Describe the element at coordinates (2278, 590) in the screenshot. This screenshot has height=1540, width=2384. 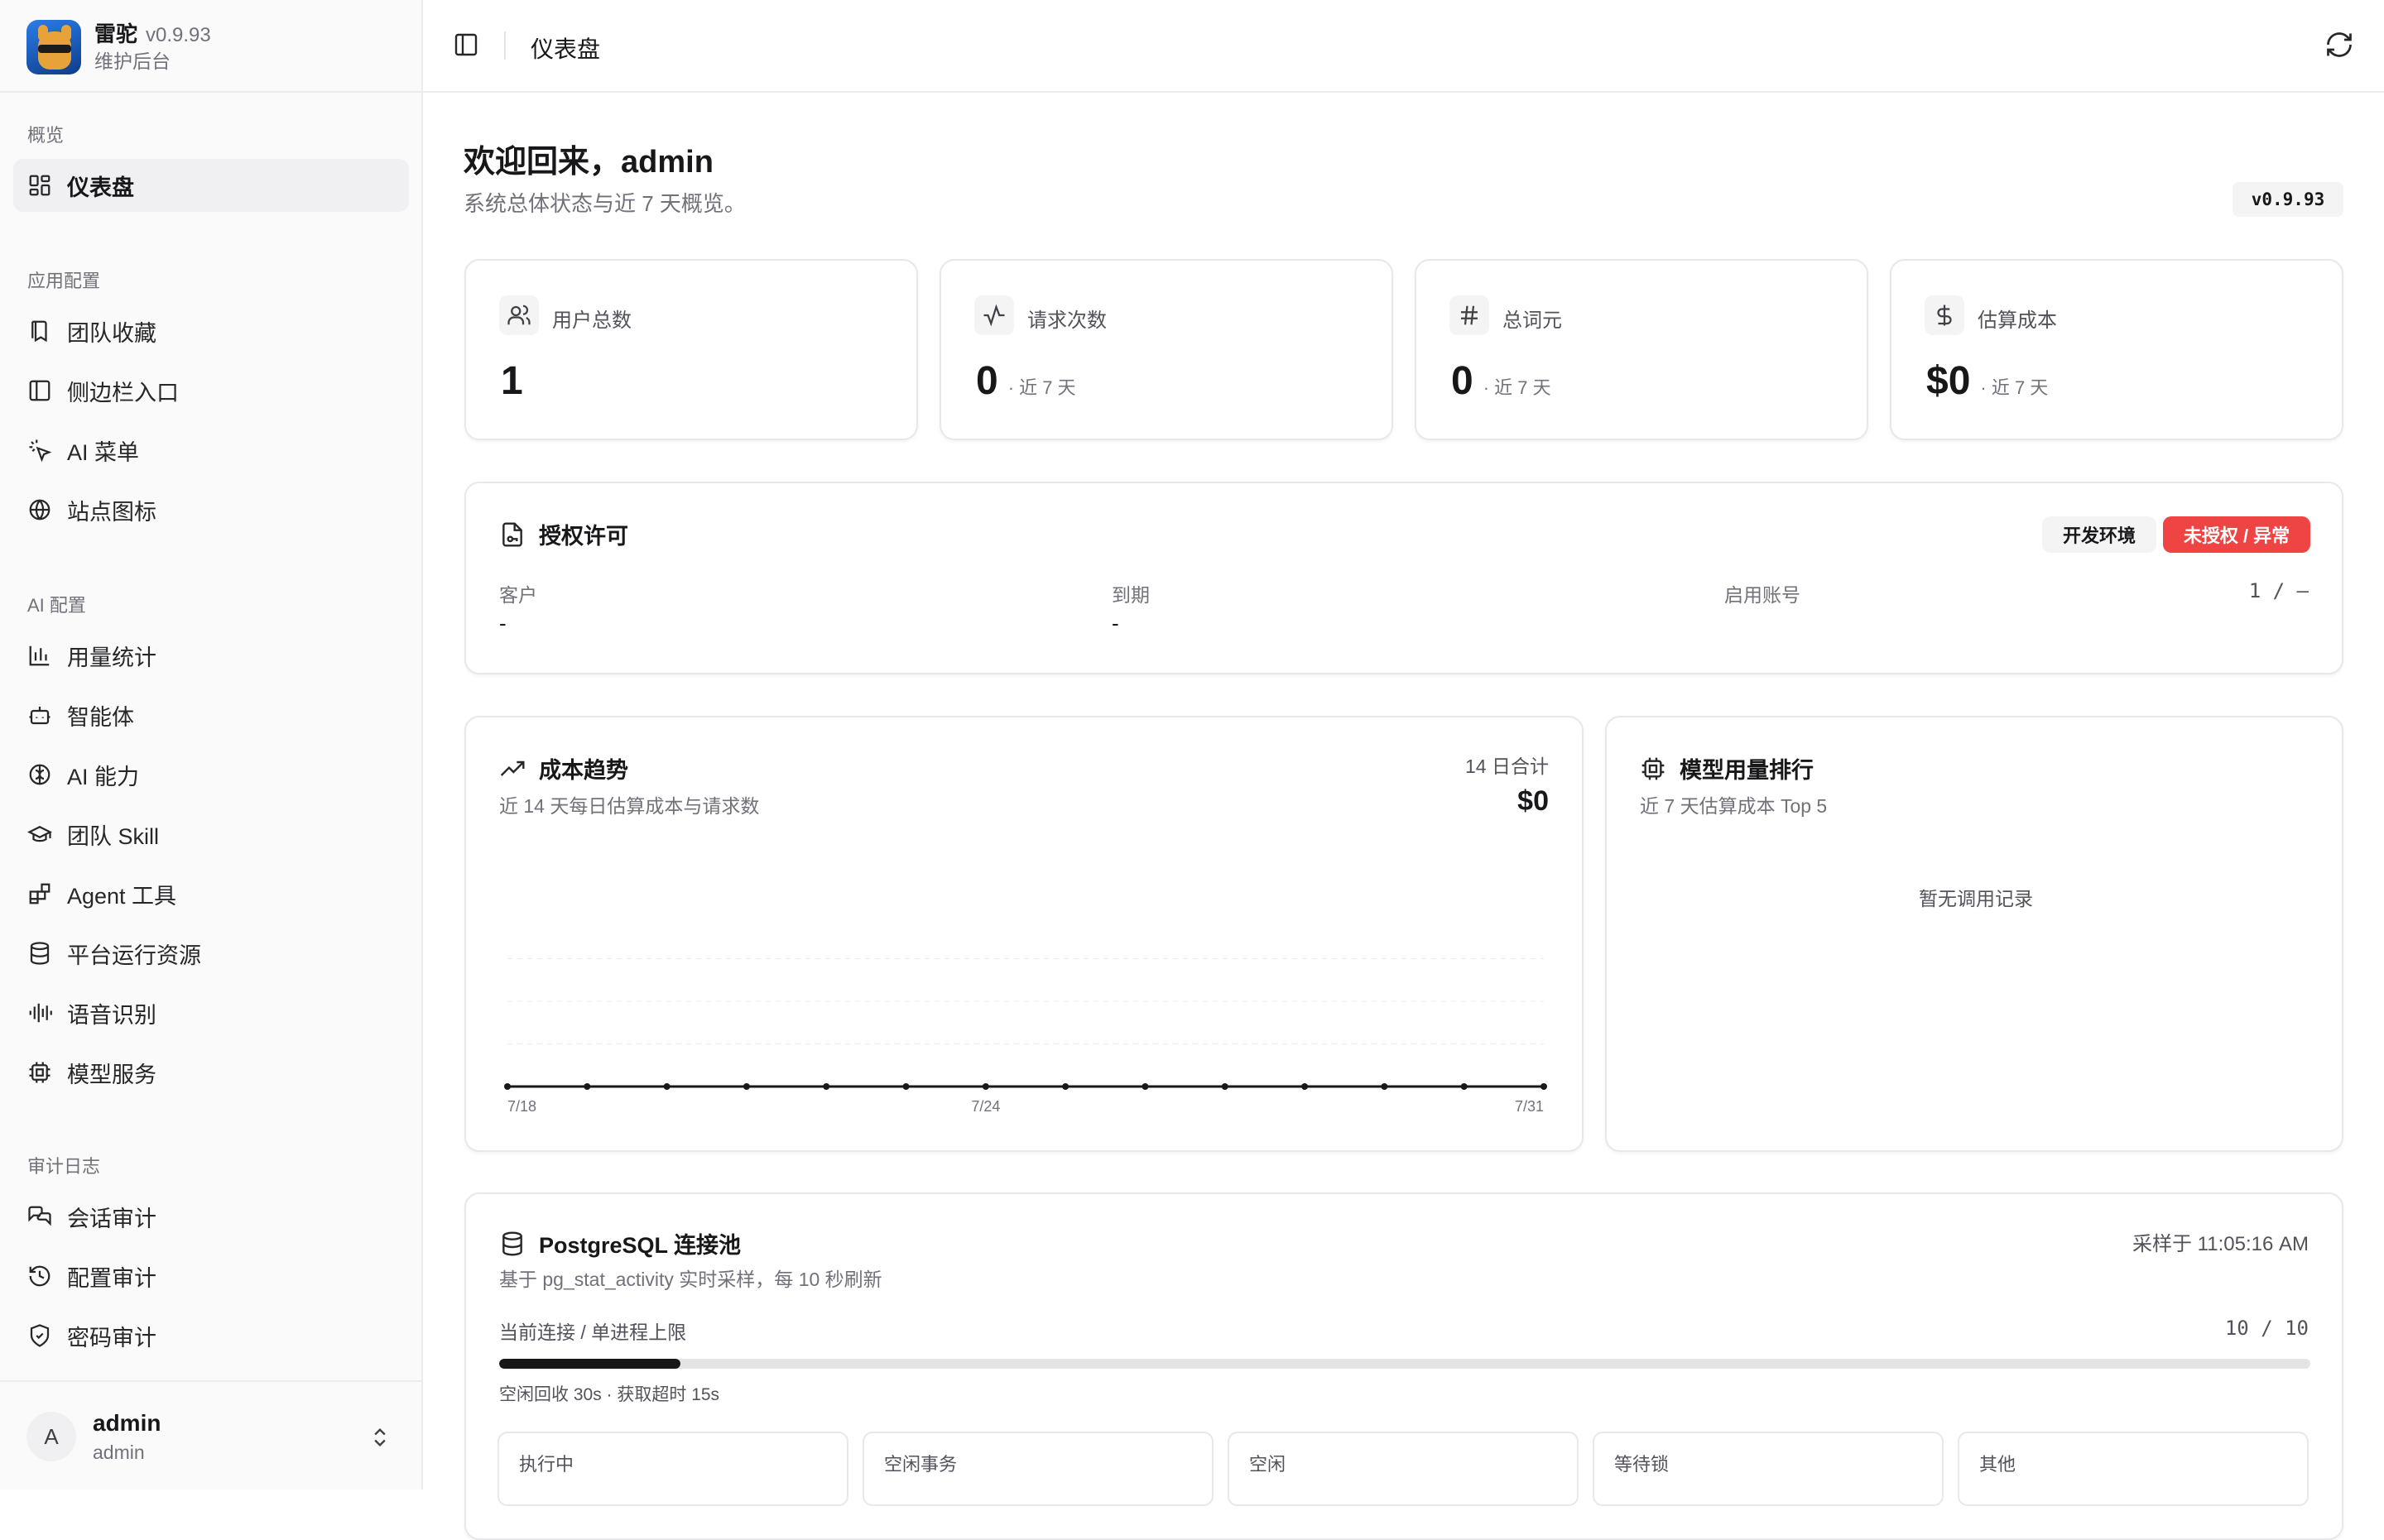
I see `accounts-value: 1 / –` at that location.